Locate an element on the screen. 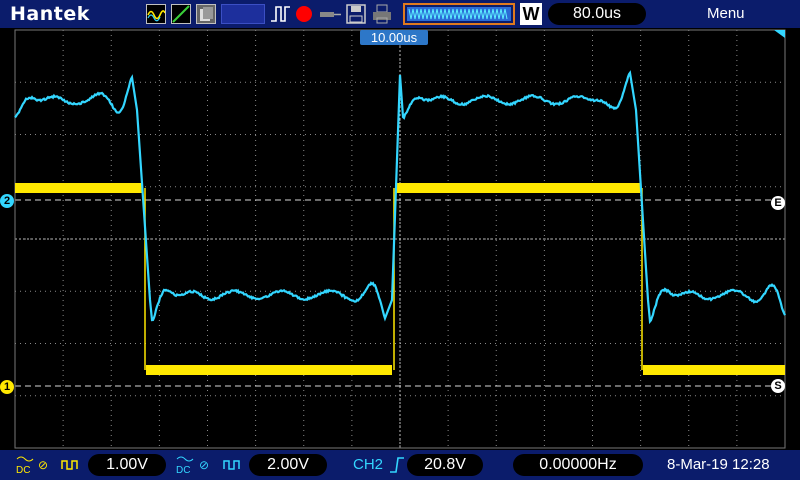  probe-icon is located at coordinates (330, 14).